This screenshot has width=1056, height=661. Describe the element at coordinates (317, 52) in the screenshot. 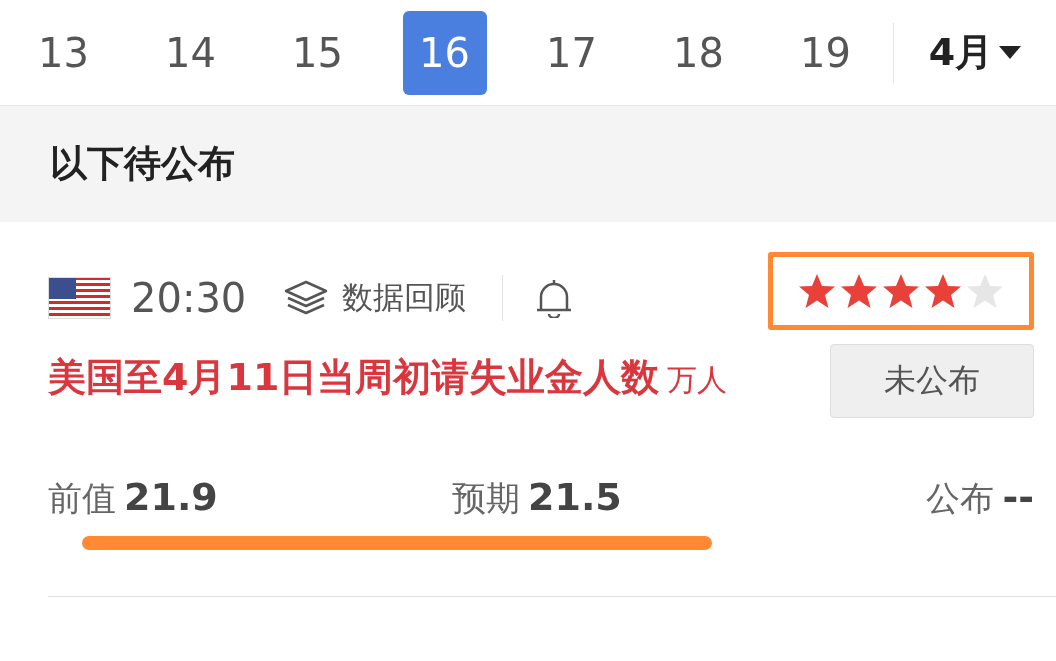

I see `date-tab: 15` at that location.